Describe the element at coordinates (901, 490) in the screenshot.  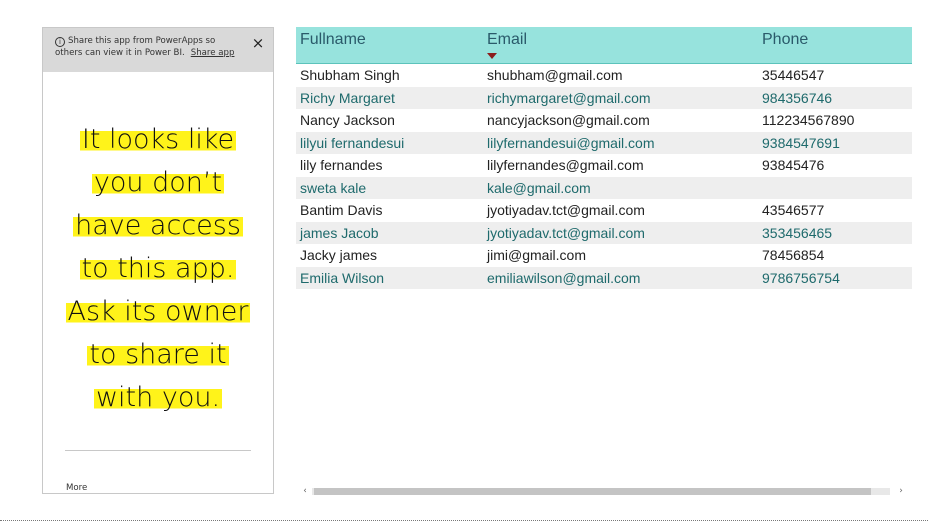
I see `scroll-right-icon: ›` at that location.